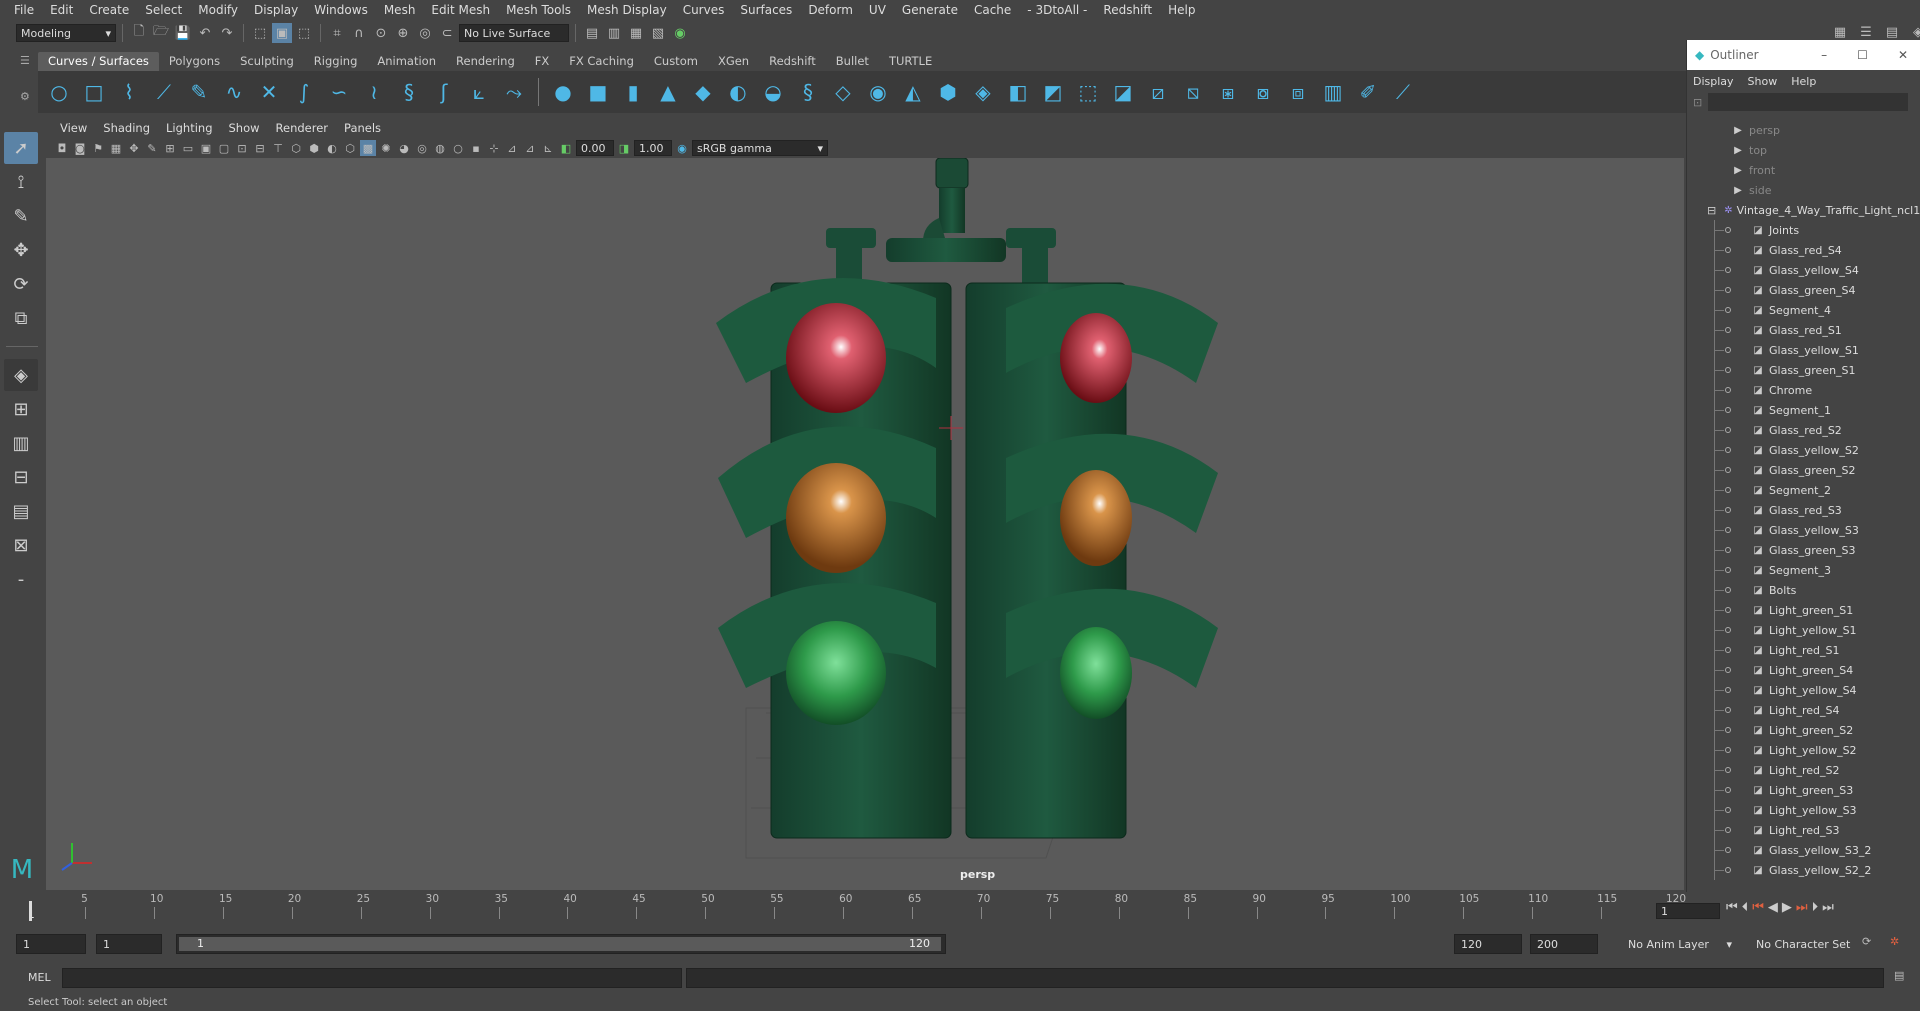 This screenshot has height=1011, width=1920. I want to click on xray-joints-icon: ◍, so click(440, 148).